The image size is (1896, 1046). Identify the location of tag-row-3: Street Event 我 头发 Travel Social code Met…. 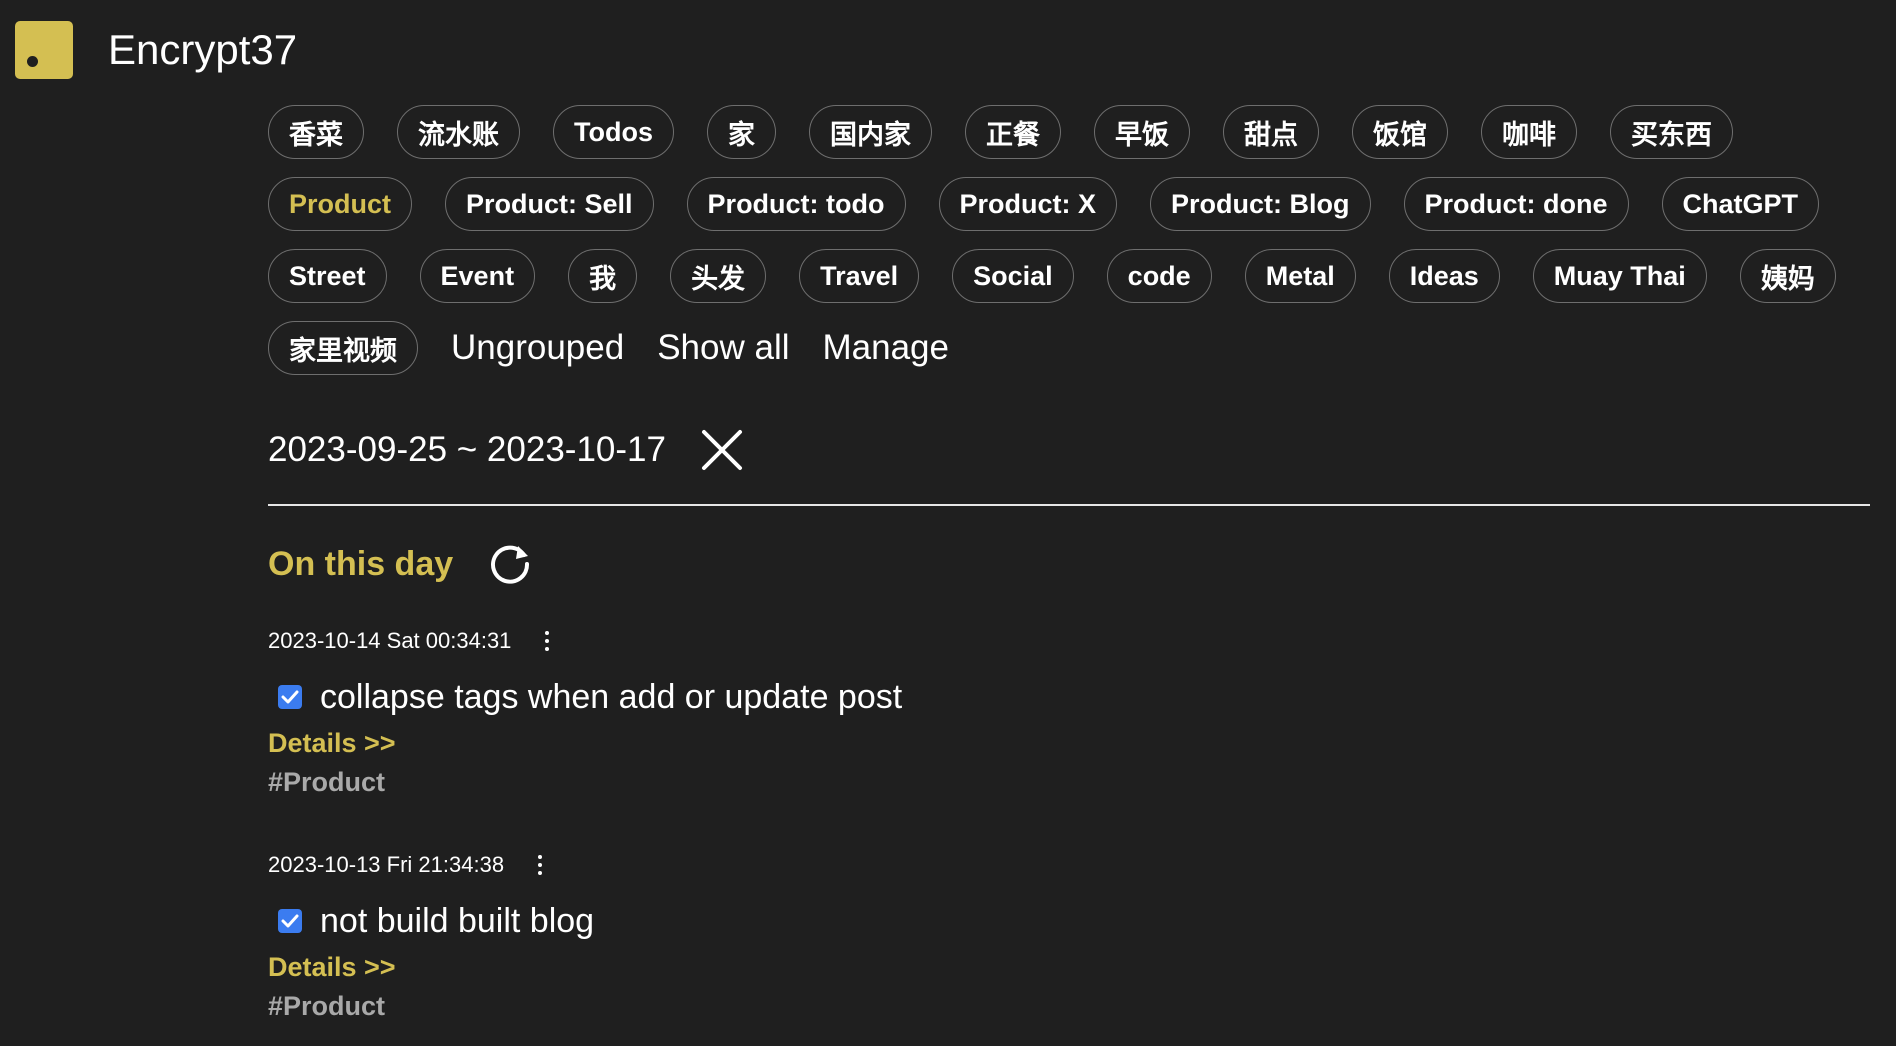
(1069, 276).